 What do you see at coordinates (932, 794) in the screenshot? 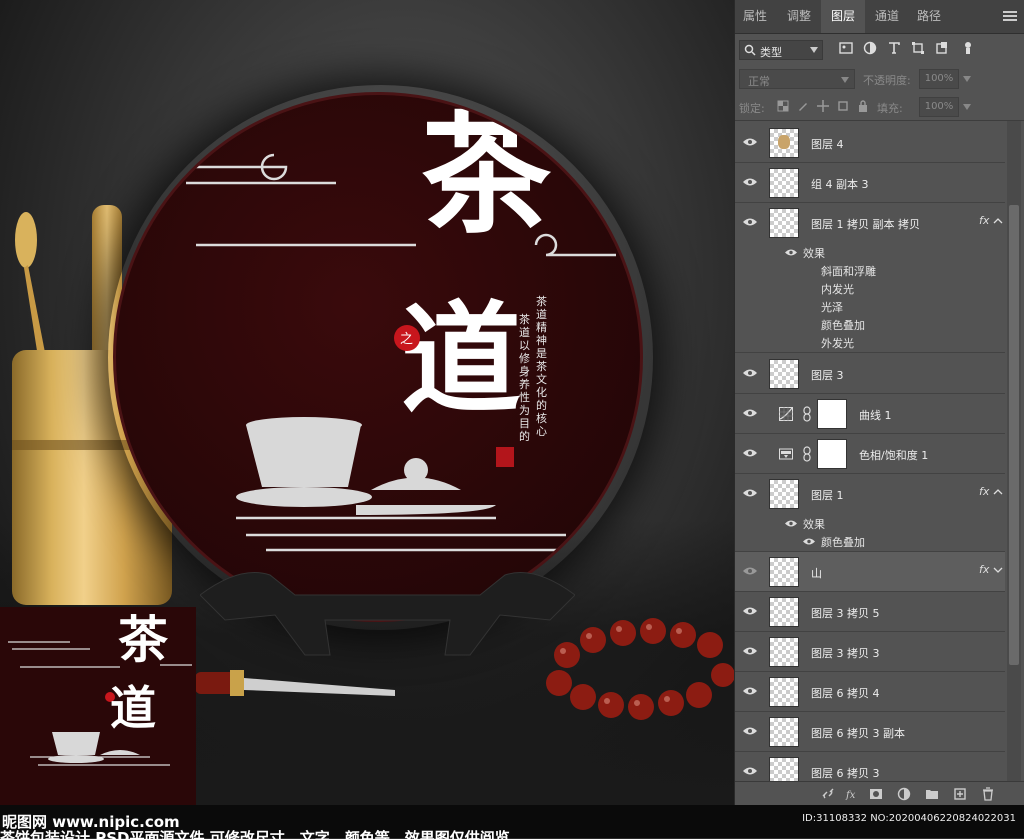
I see `new-group-icon` at bounding box center [932, 794].